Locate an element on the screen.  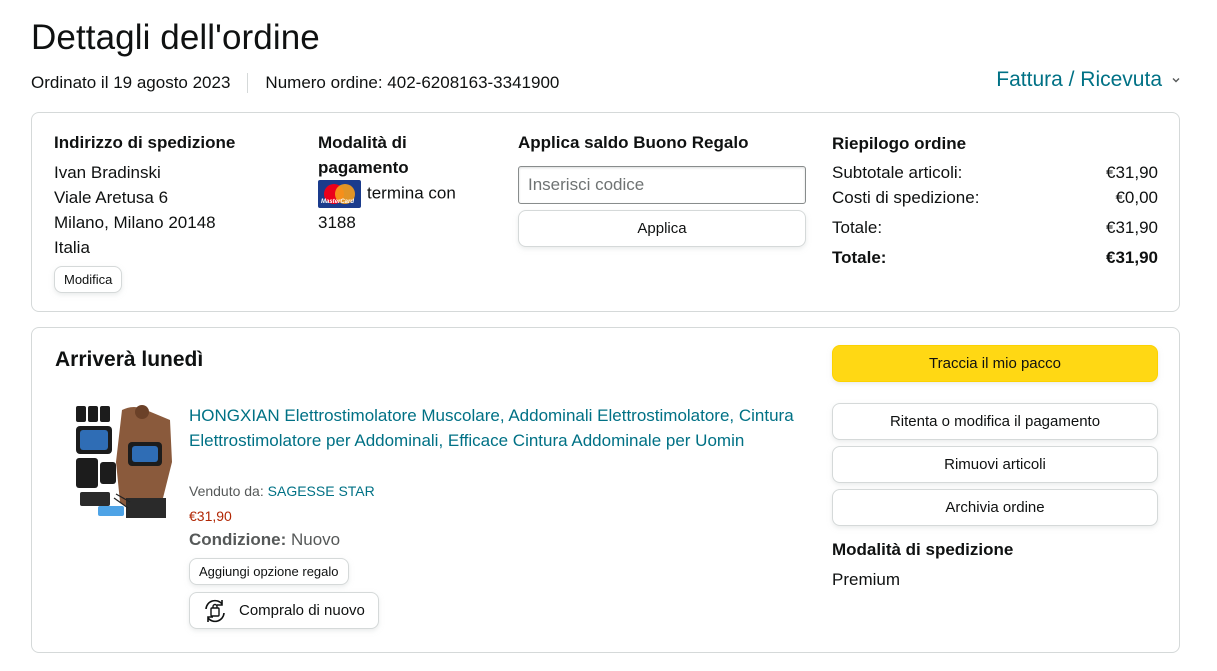
product-condition: Condizione: Nuovo is located at coordinates (265, 539).